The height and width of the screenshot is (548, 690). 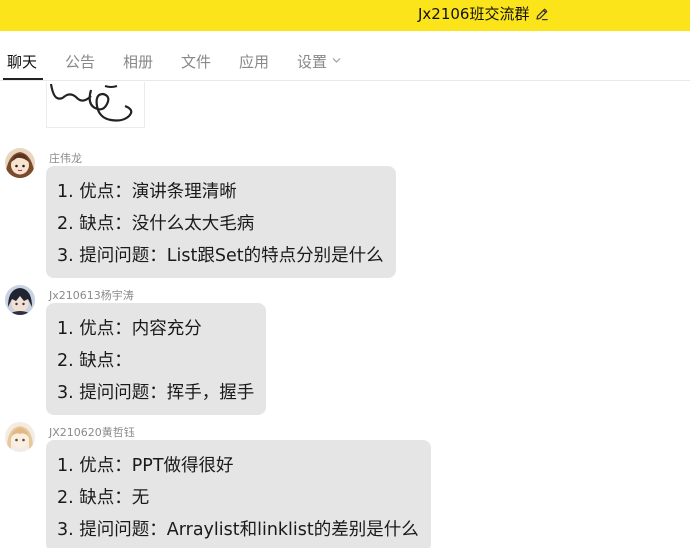 I want to click on avatar-cartoon-girl-icon, so click(x=20, y=163).